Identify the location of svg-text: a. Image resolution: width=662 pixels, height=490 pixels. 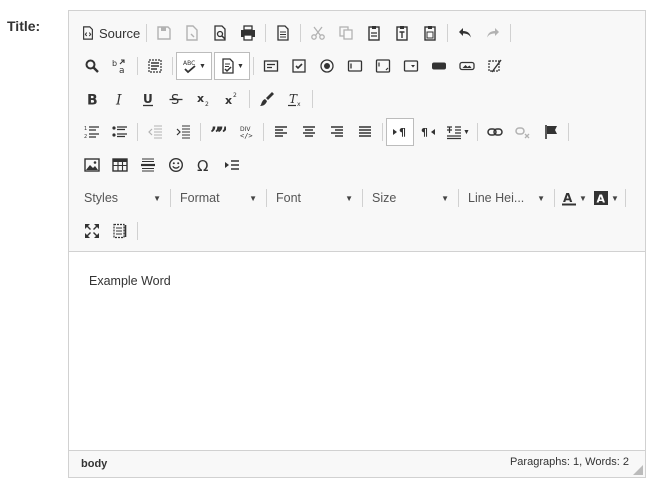
(122, 70).